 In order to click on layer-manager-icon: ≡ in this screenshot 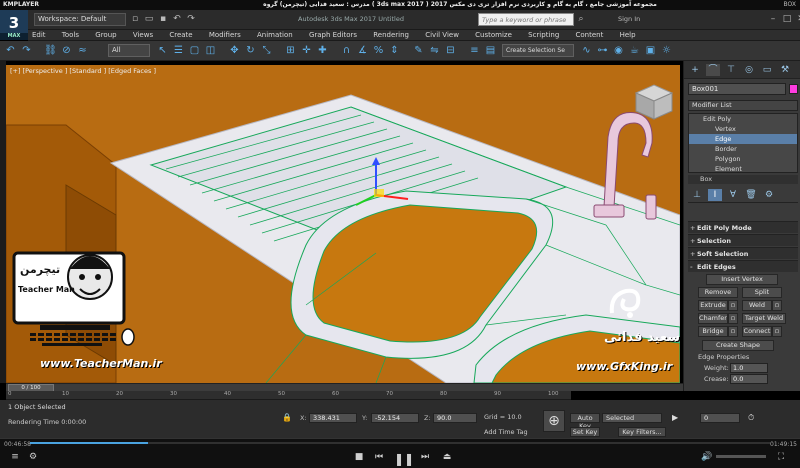, I will do `click(474, 50)`.